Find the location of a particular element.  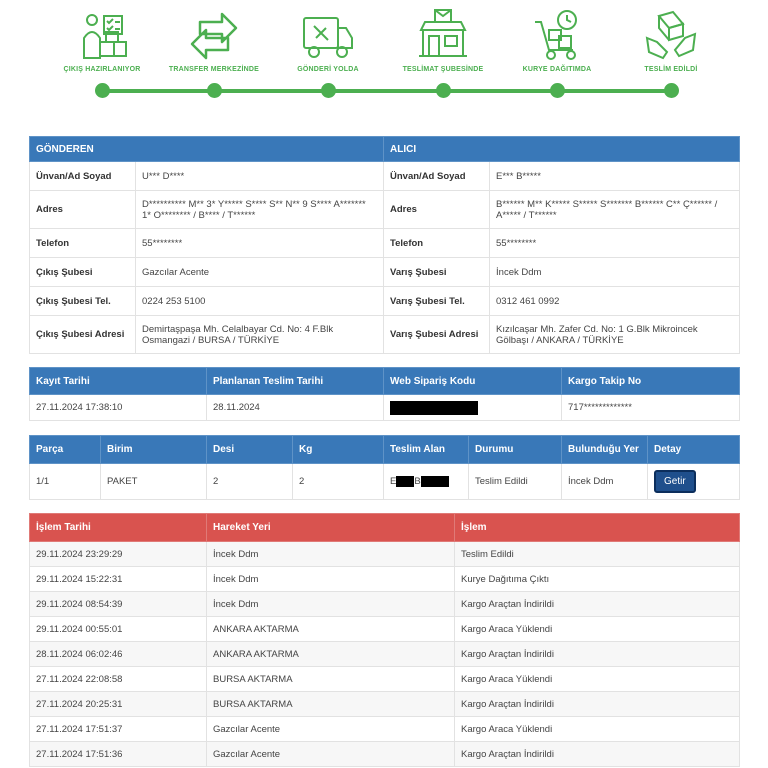

piece-header: Parça is located at coordinates (65, 449).